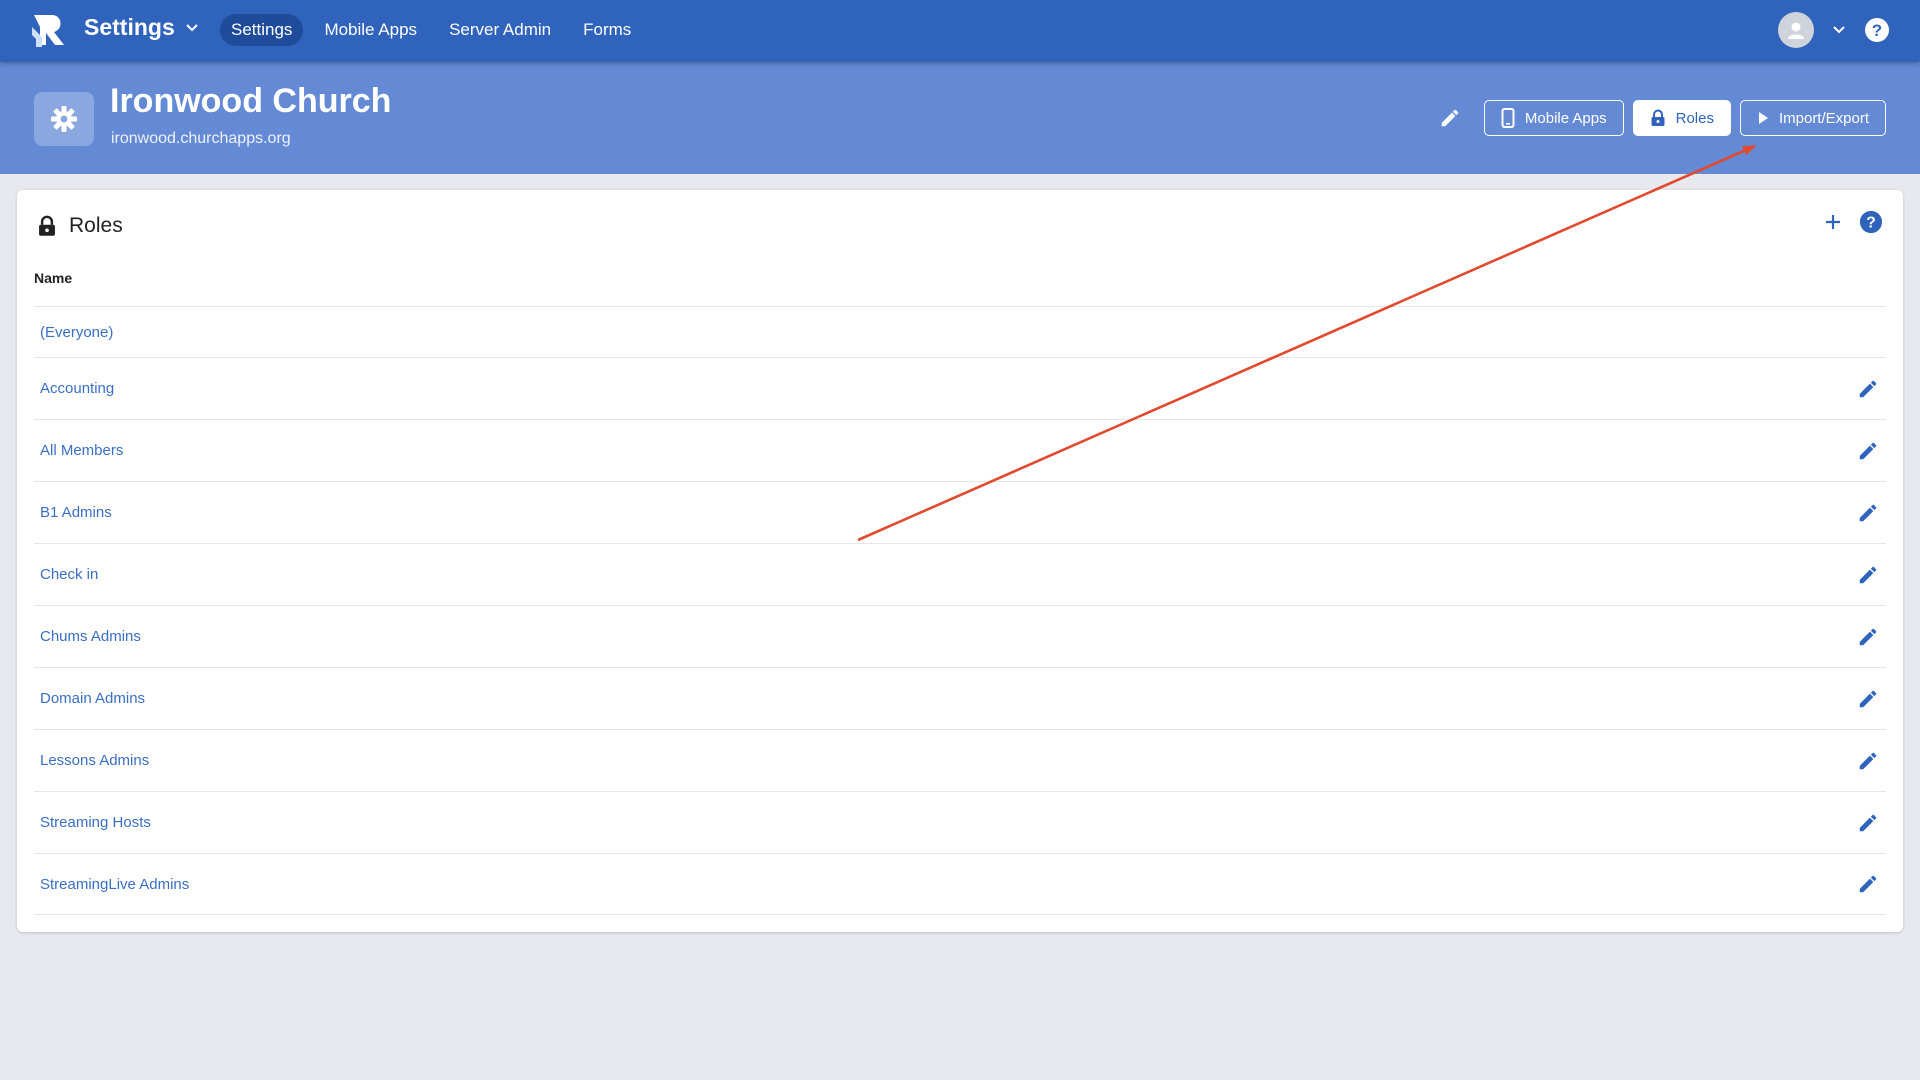  Describe the element at coordinates (251, 101) in the screenshot. I see `page-title: Ironwood Church` at that location.